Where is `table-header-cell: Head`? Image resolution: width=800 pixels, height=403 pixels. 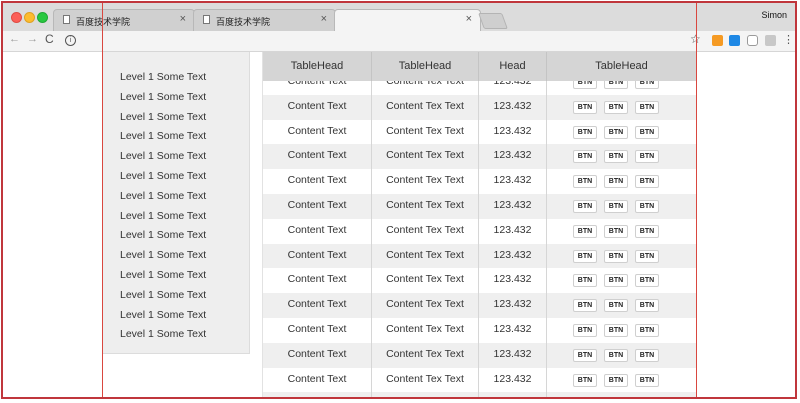
table-header-cell: Head is located at coordinates (512, 66).